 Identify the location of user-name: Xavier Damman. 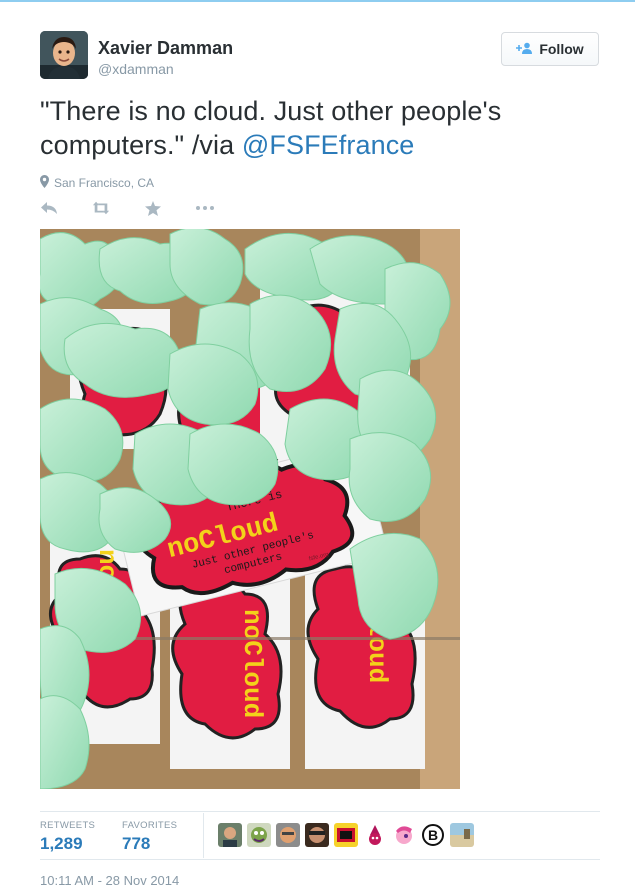
(165, 48).